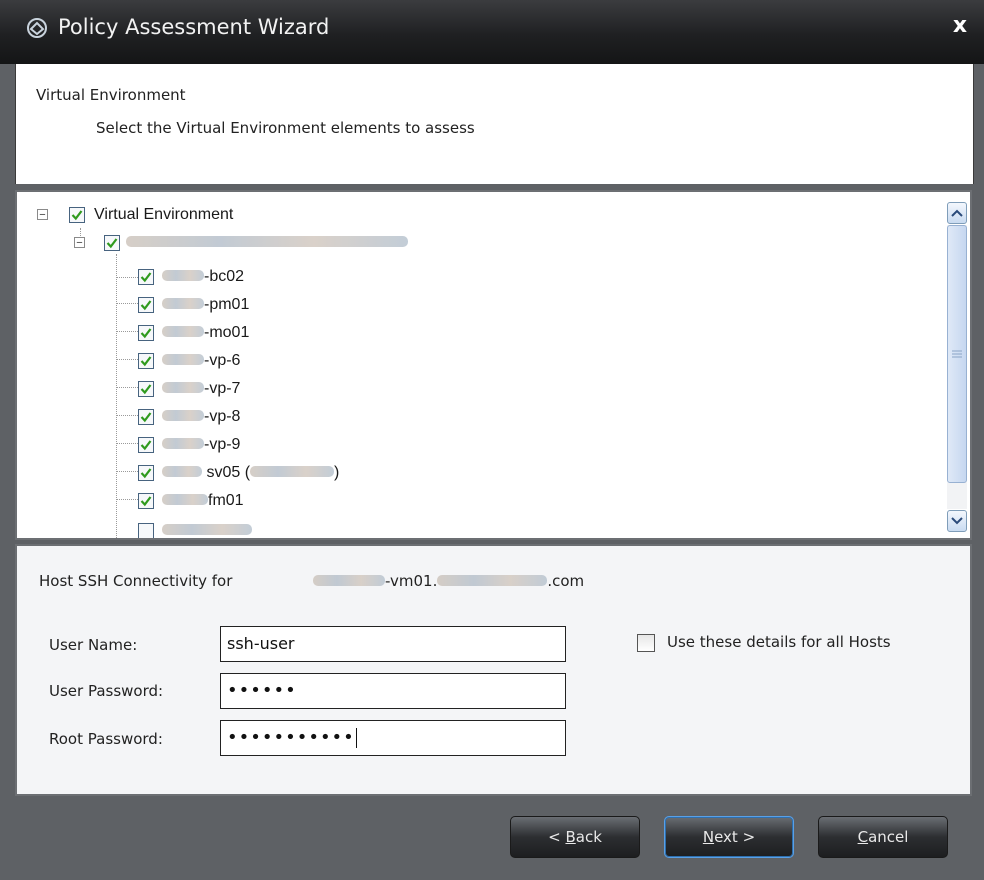 The height and width of the screenshot is (880, 984). I want to click on user-password-label: User Password:, so click(106, 691).